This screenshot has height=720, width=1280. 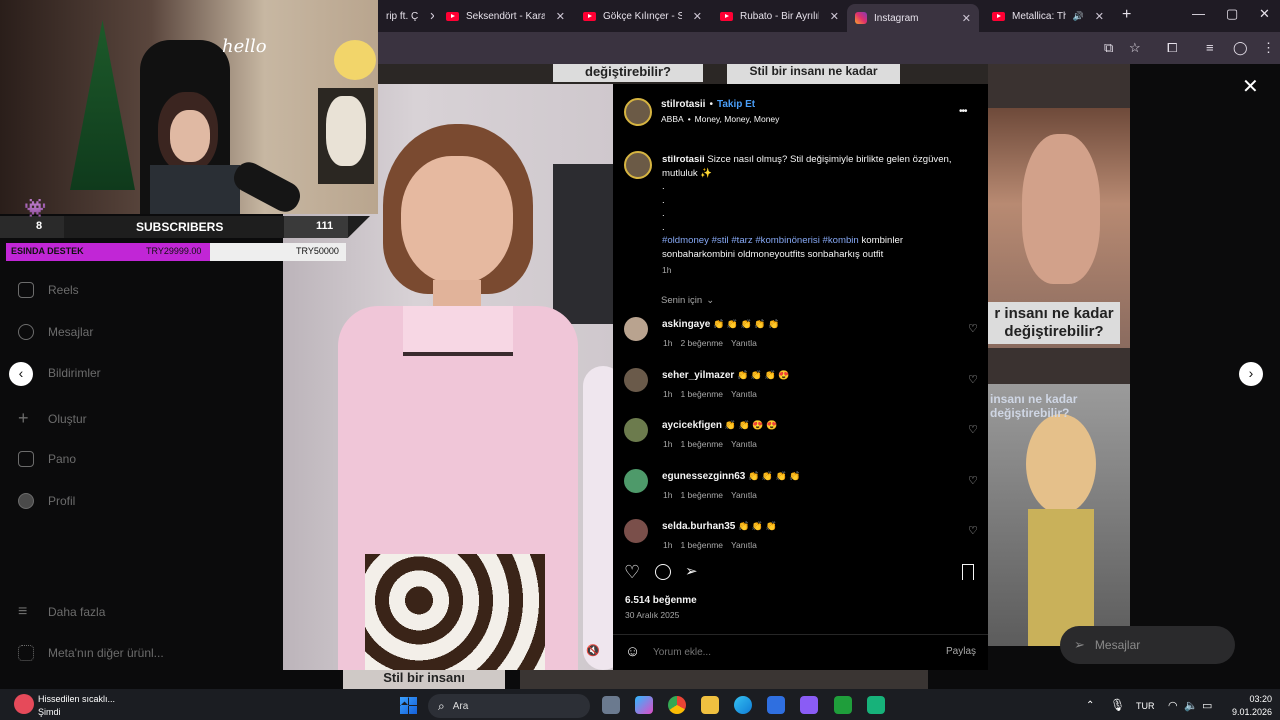 What do you see at coordinates (661, 600) in the screenshot?
I see `like-count: 6.514 beğenme` at bounding box center [661, 600].